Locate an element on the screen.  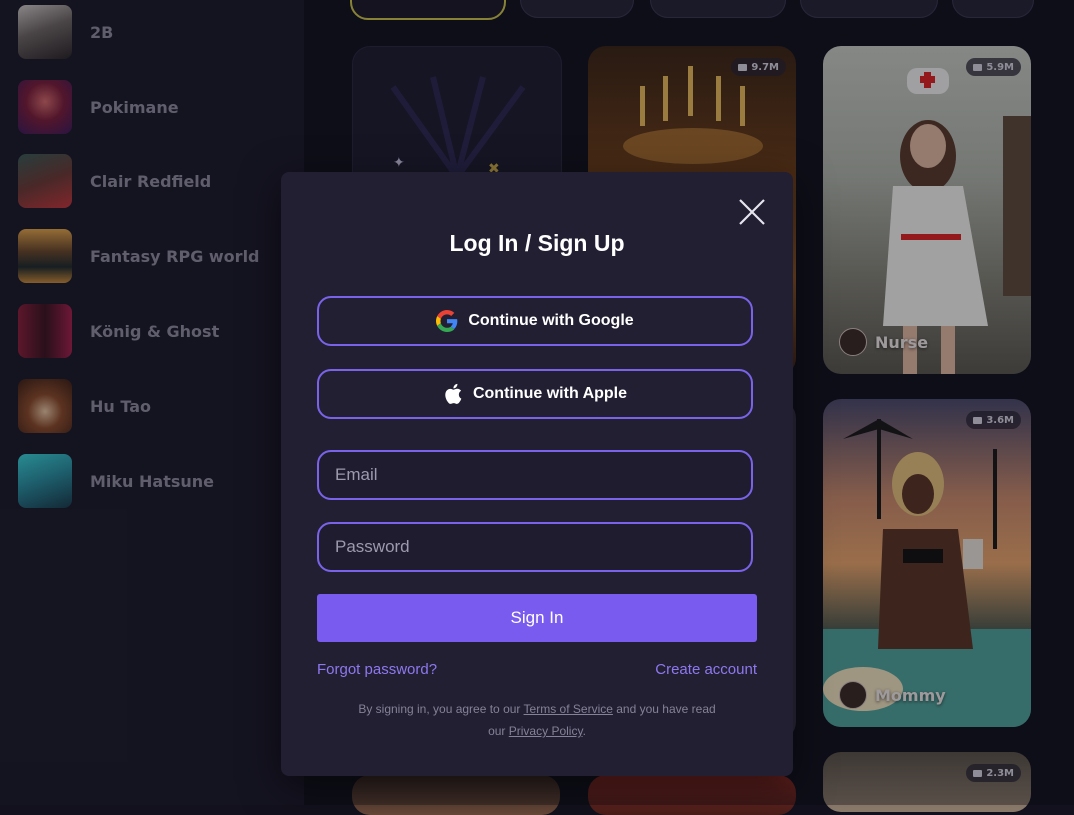
google-button-label: Continue with Google is located at coordinates (551, 320).